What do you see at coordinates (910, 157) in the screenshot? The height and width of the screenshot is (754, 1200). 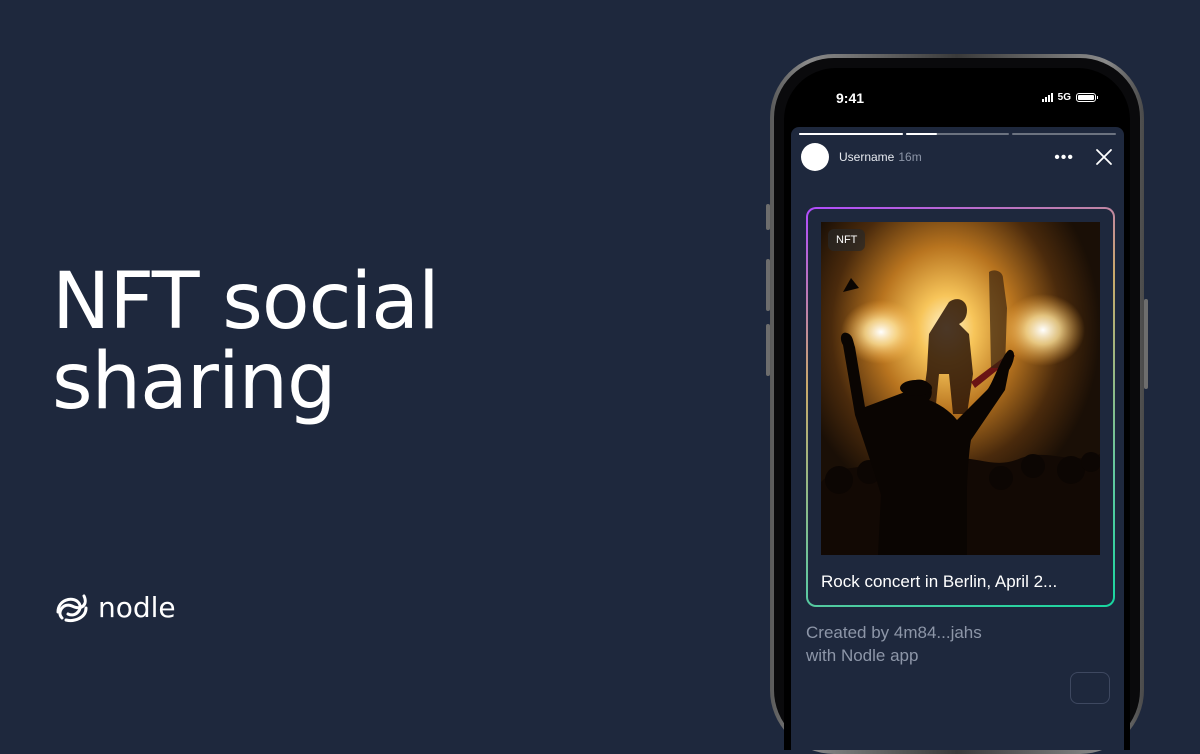 I see `story-time-ago: 16m` at bounding box center [910, 157].